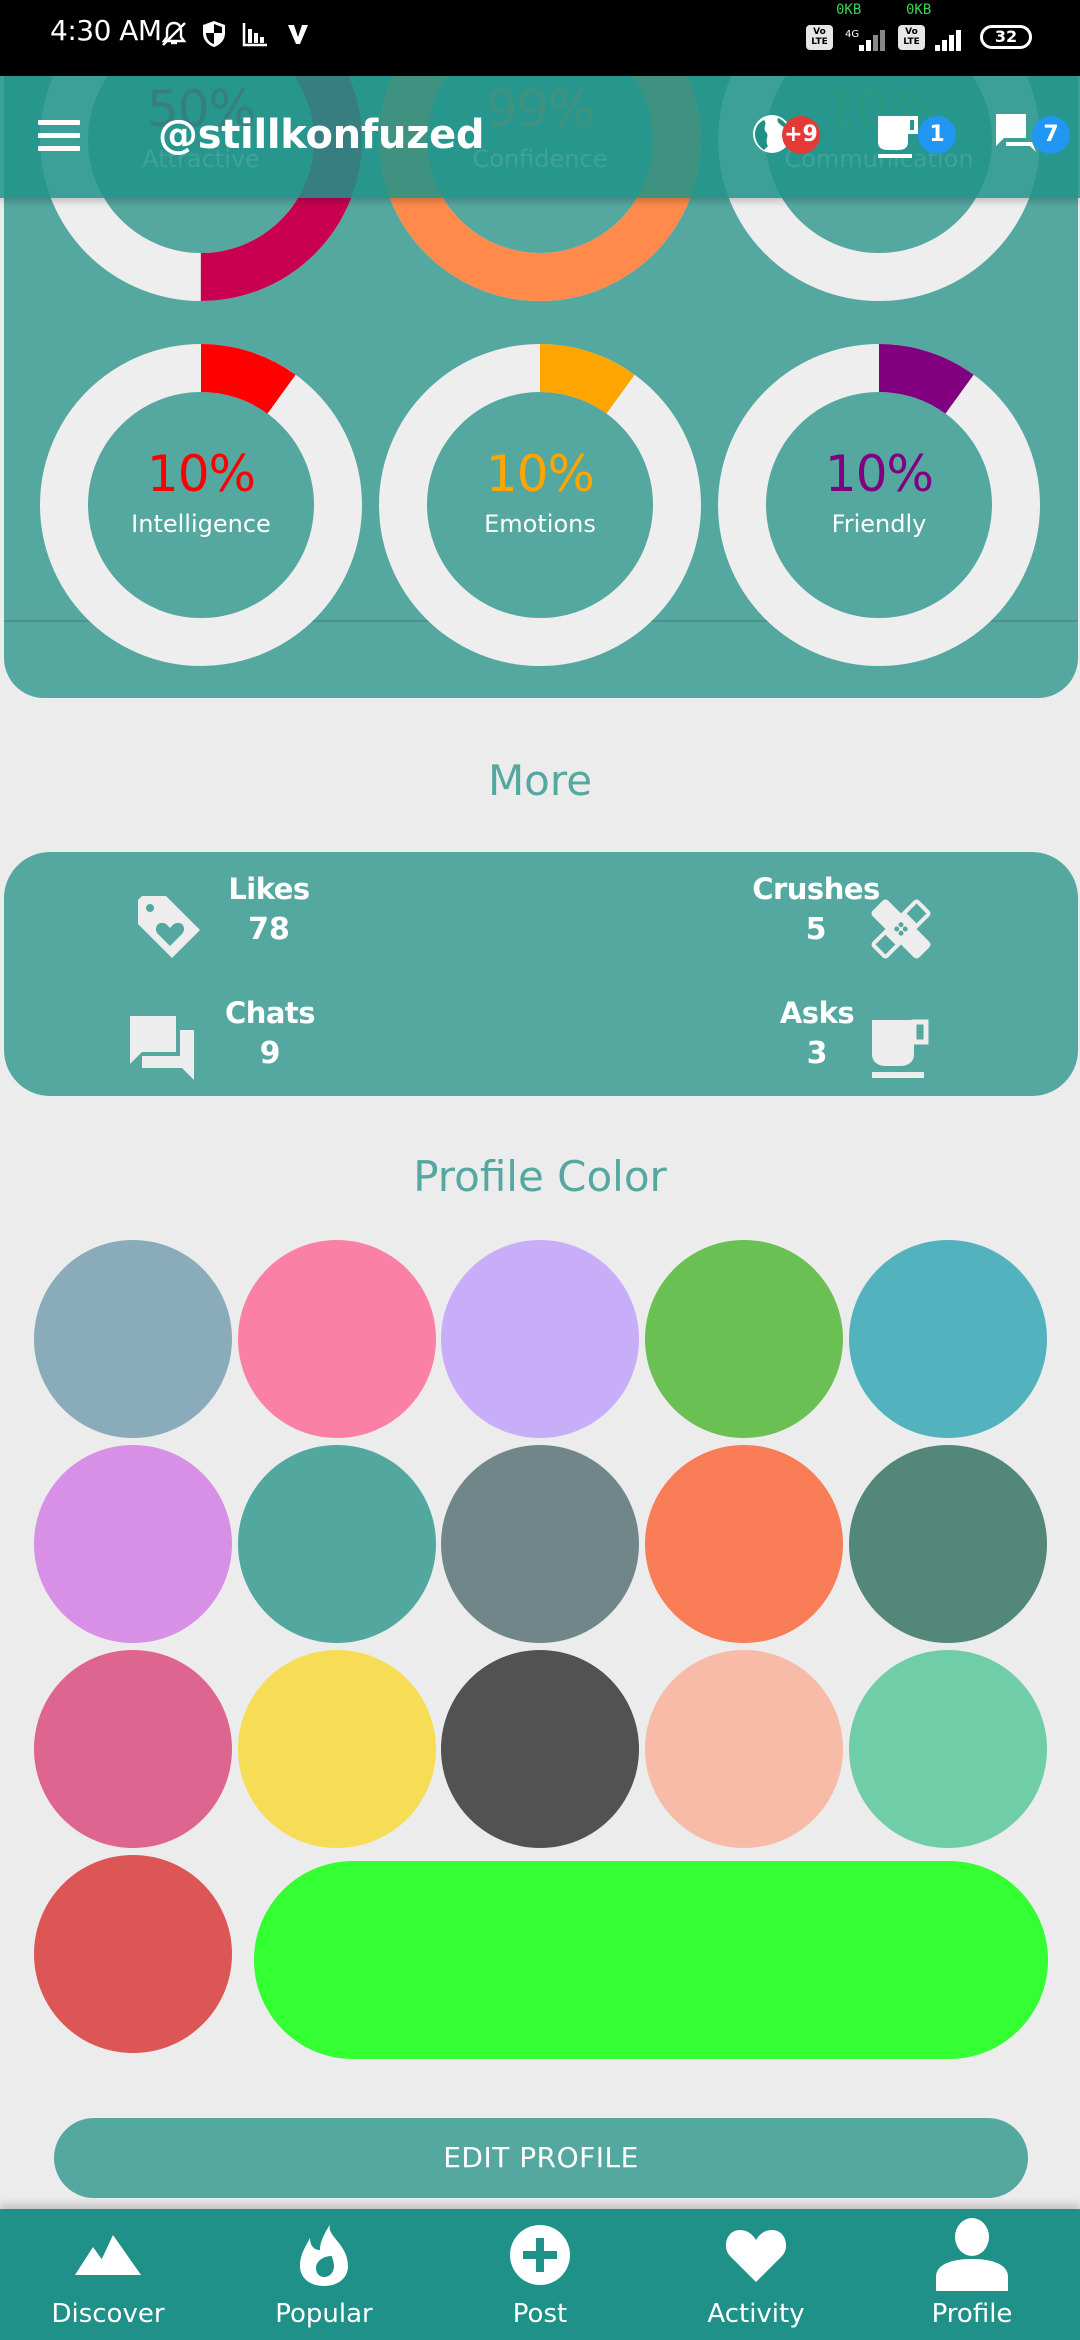 This screenshot has width=1080, height=2340. I want to click on nav-activity: Activity, so click(756, 2274).